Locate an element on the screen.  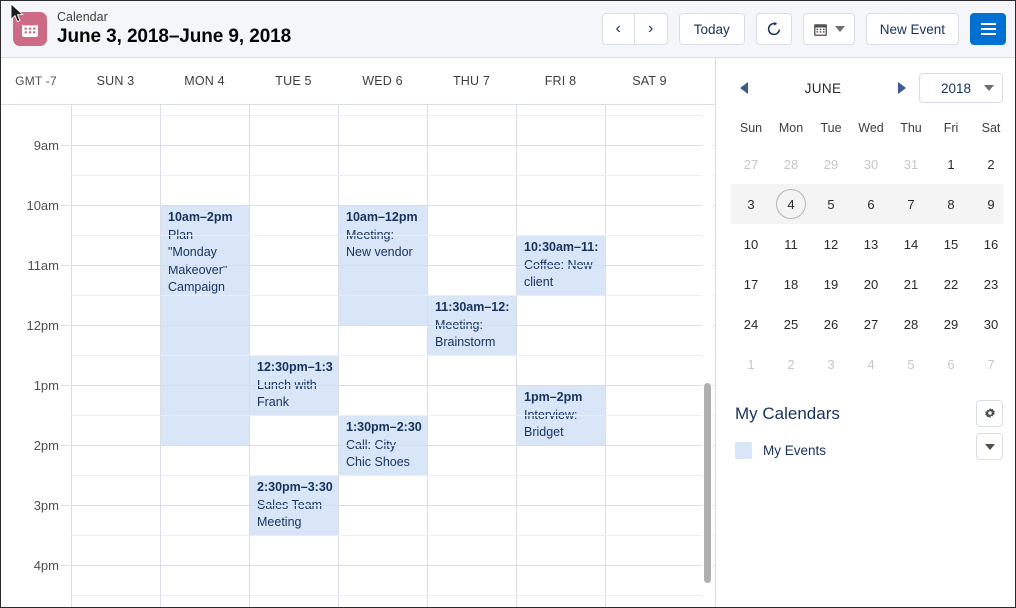
event-title: Plan "Monday Makeover" Campaign is located at coordinates (198, 261).